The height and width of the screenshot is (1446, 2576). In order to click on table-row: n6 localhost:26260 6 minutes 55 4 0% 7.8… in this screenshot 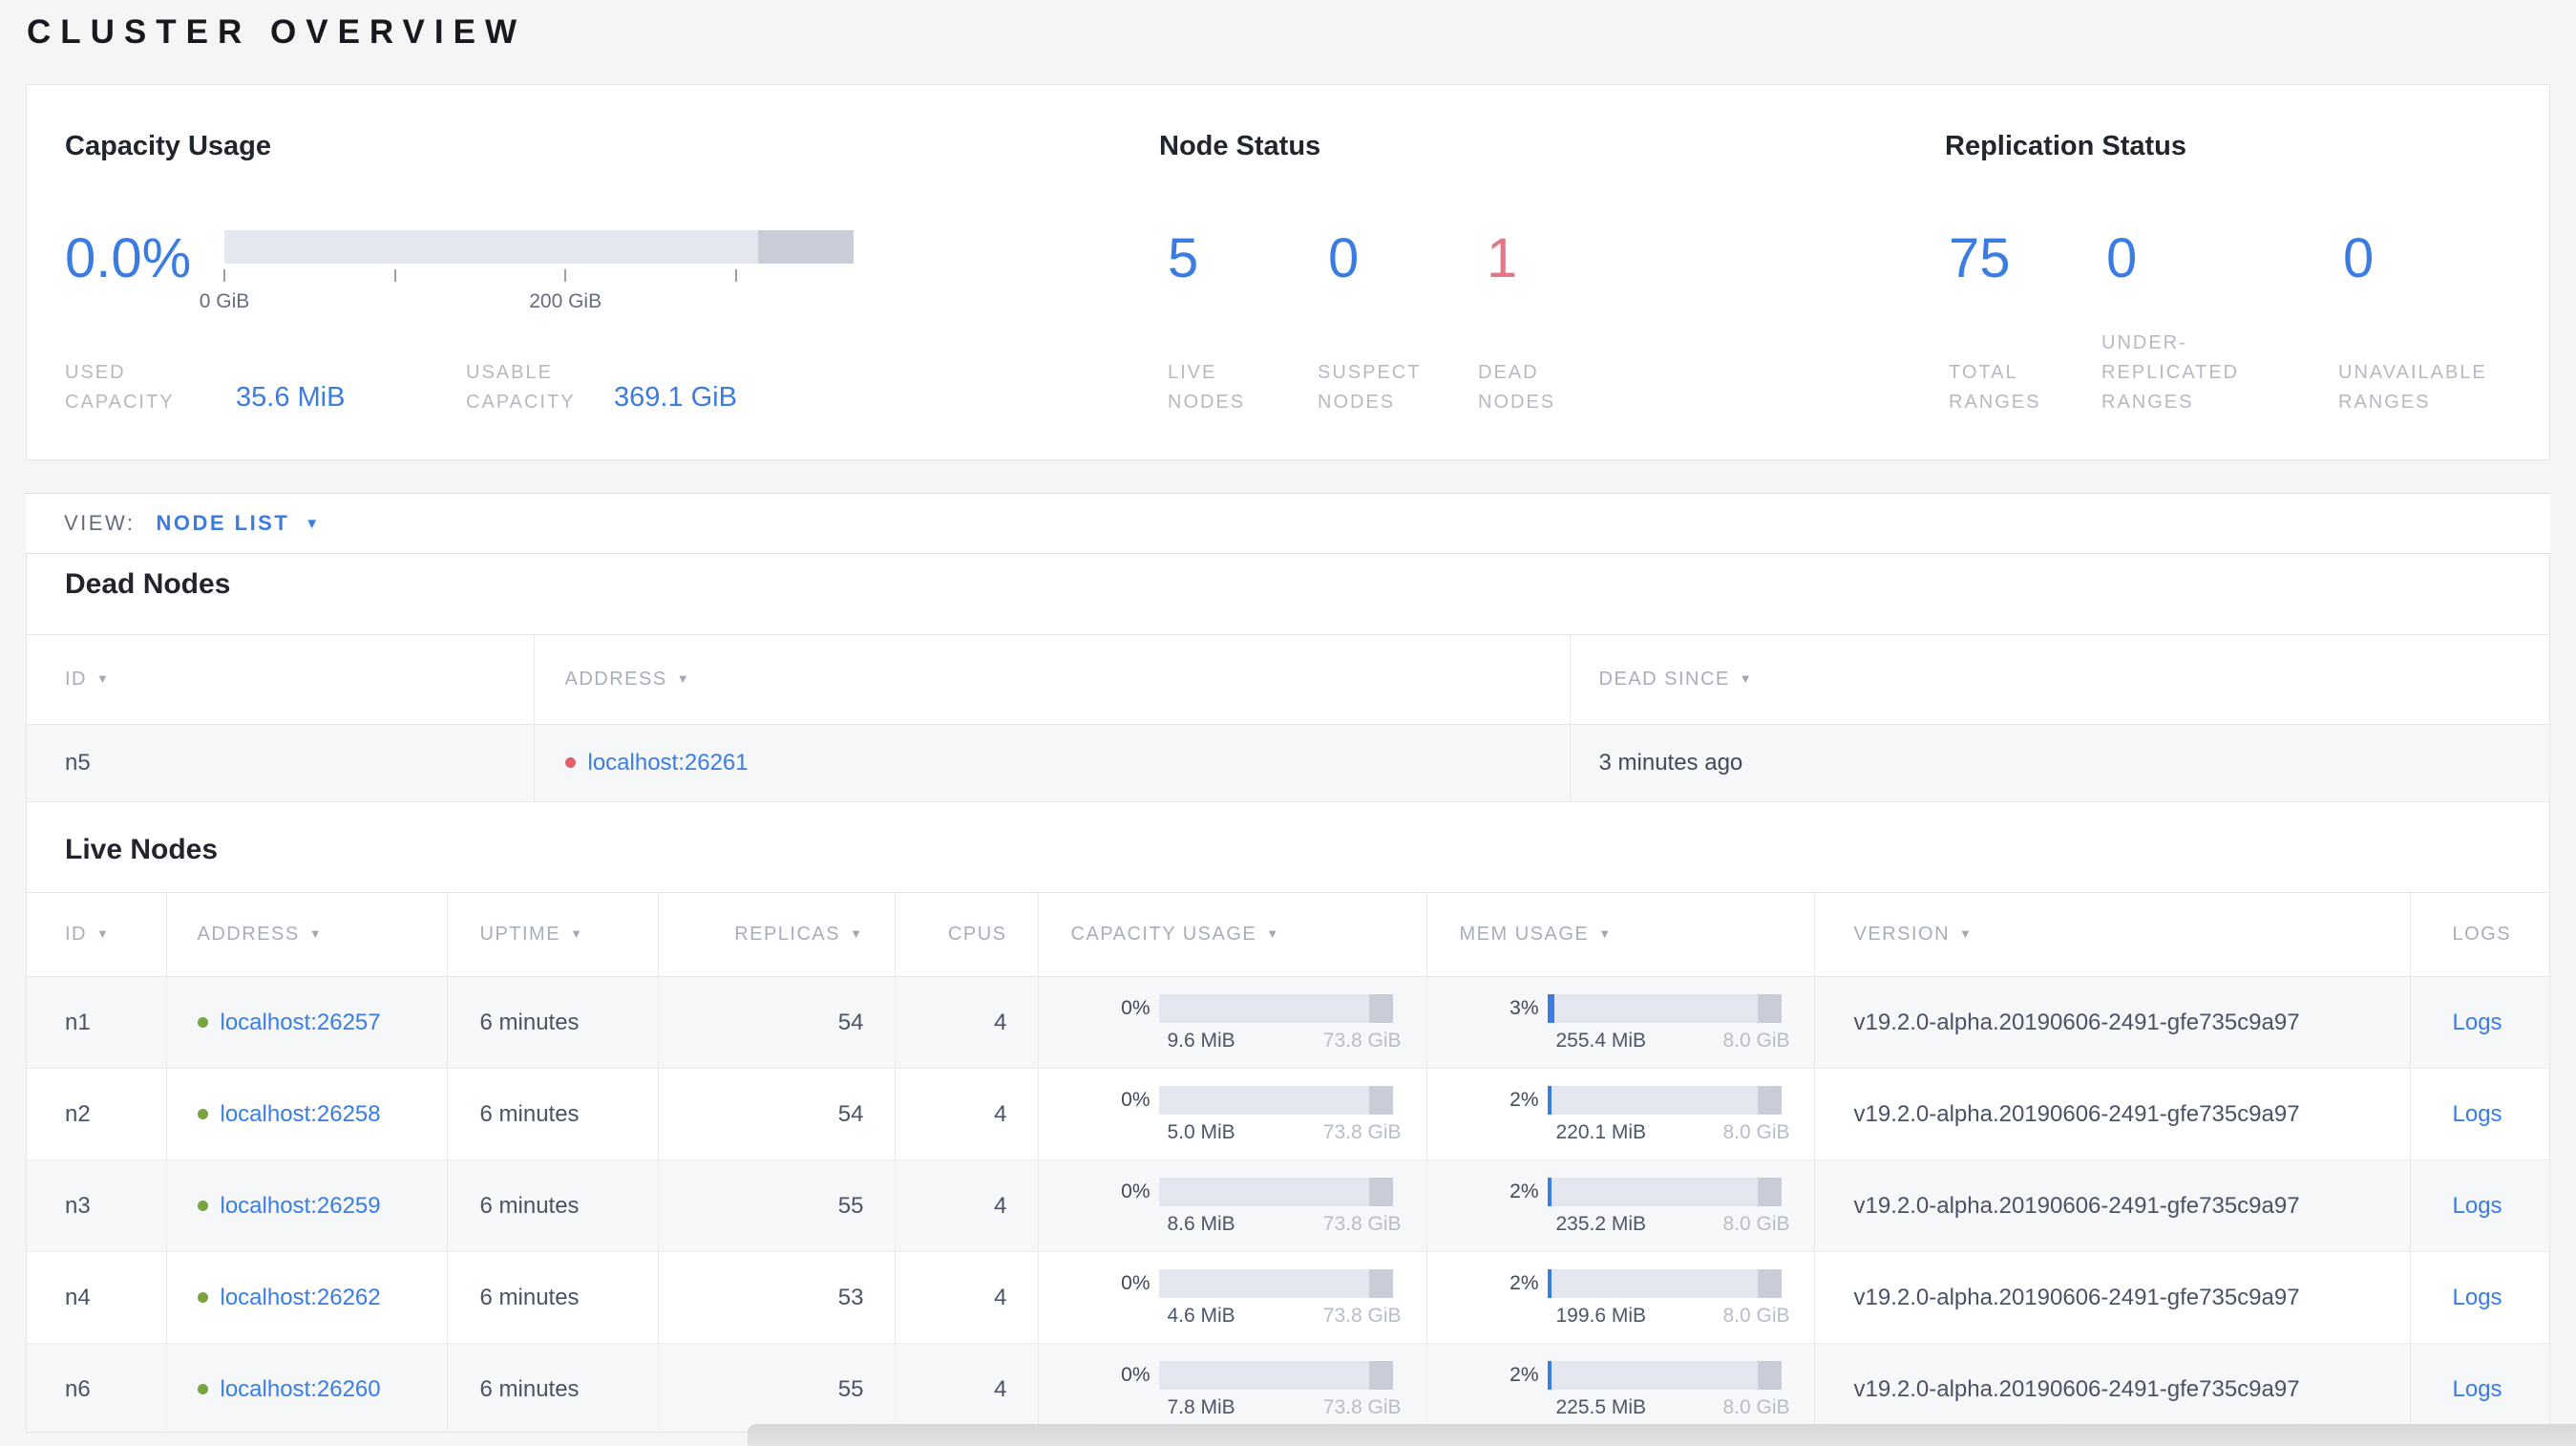, I will do `click(1288, 1387)`.